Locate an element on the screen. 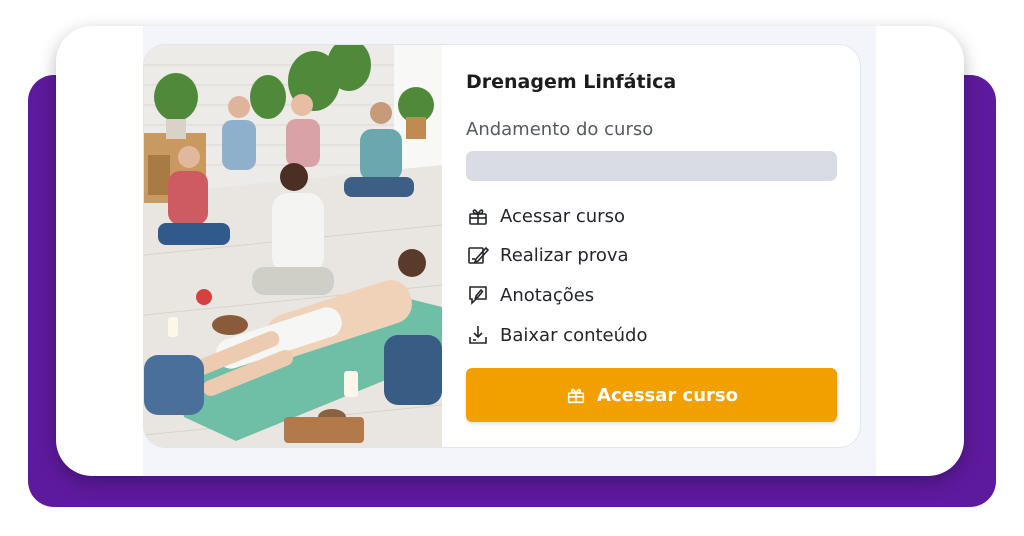 This screenshot has height=536, width=1024. course-title: Drenagem Linfática is located at coordinates (571, 82).